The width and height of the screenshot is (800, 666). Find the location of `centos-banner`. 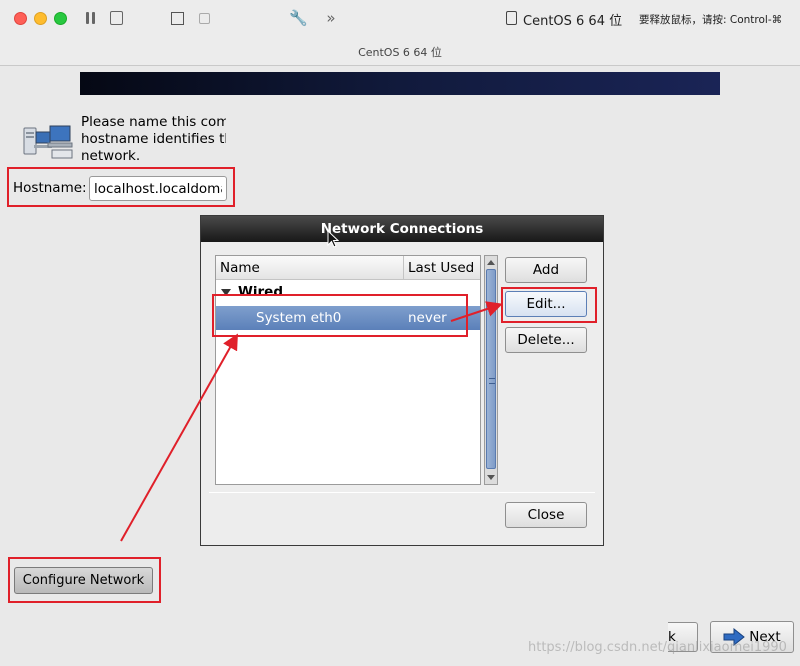

centos-banner is located at coordinates (400, 83).